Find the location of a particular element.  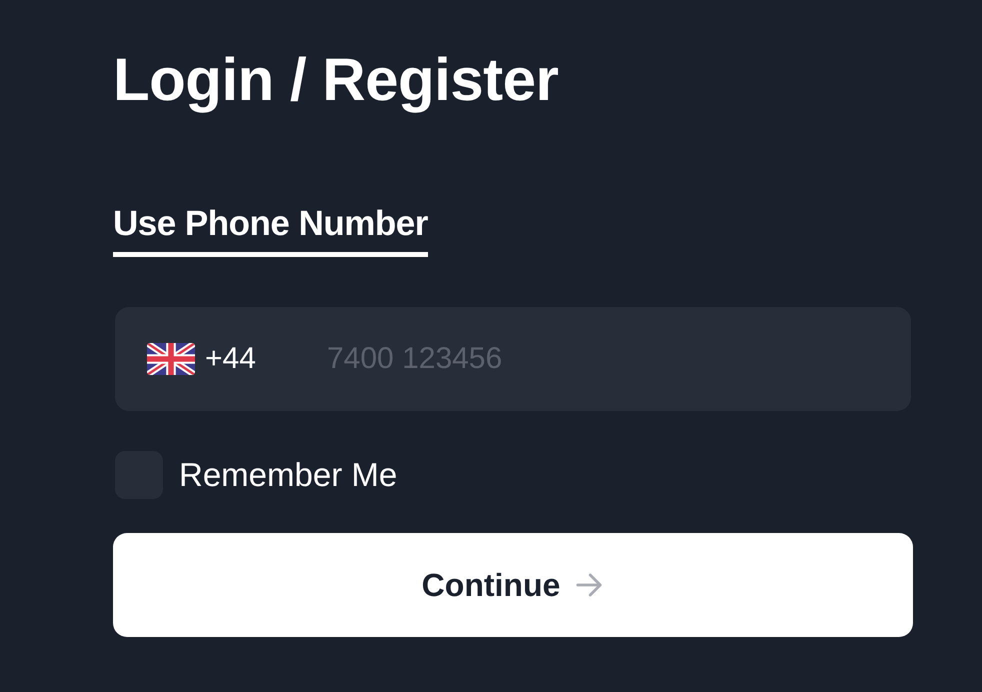

tab: Use Phone Number is located at coordinates (270, 230).